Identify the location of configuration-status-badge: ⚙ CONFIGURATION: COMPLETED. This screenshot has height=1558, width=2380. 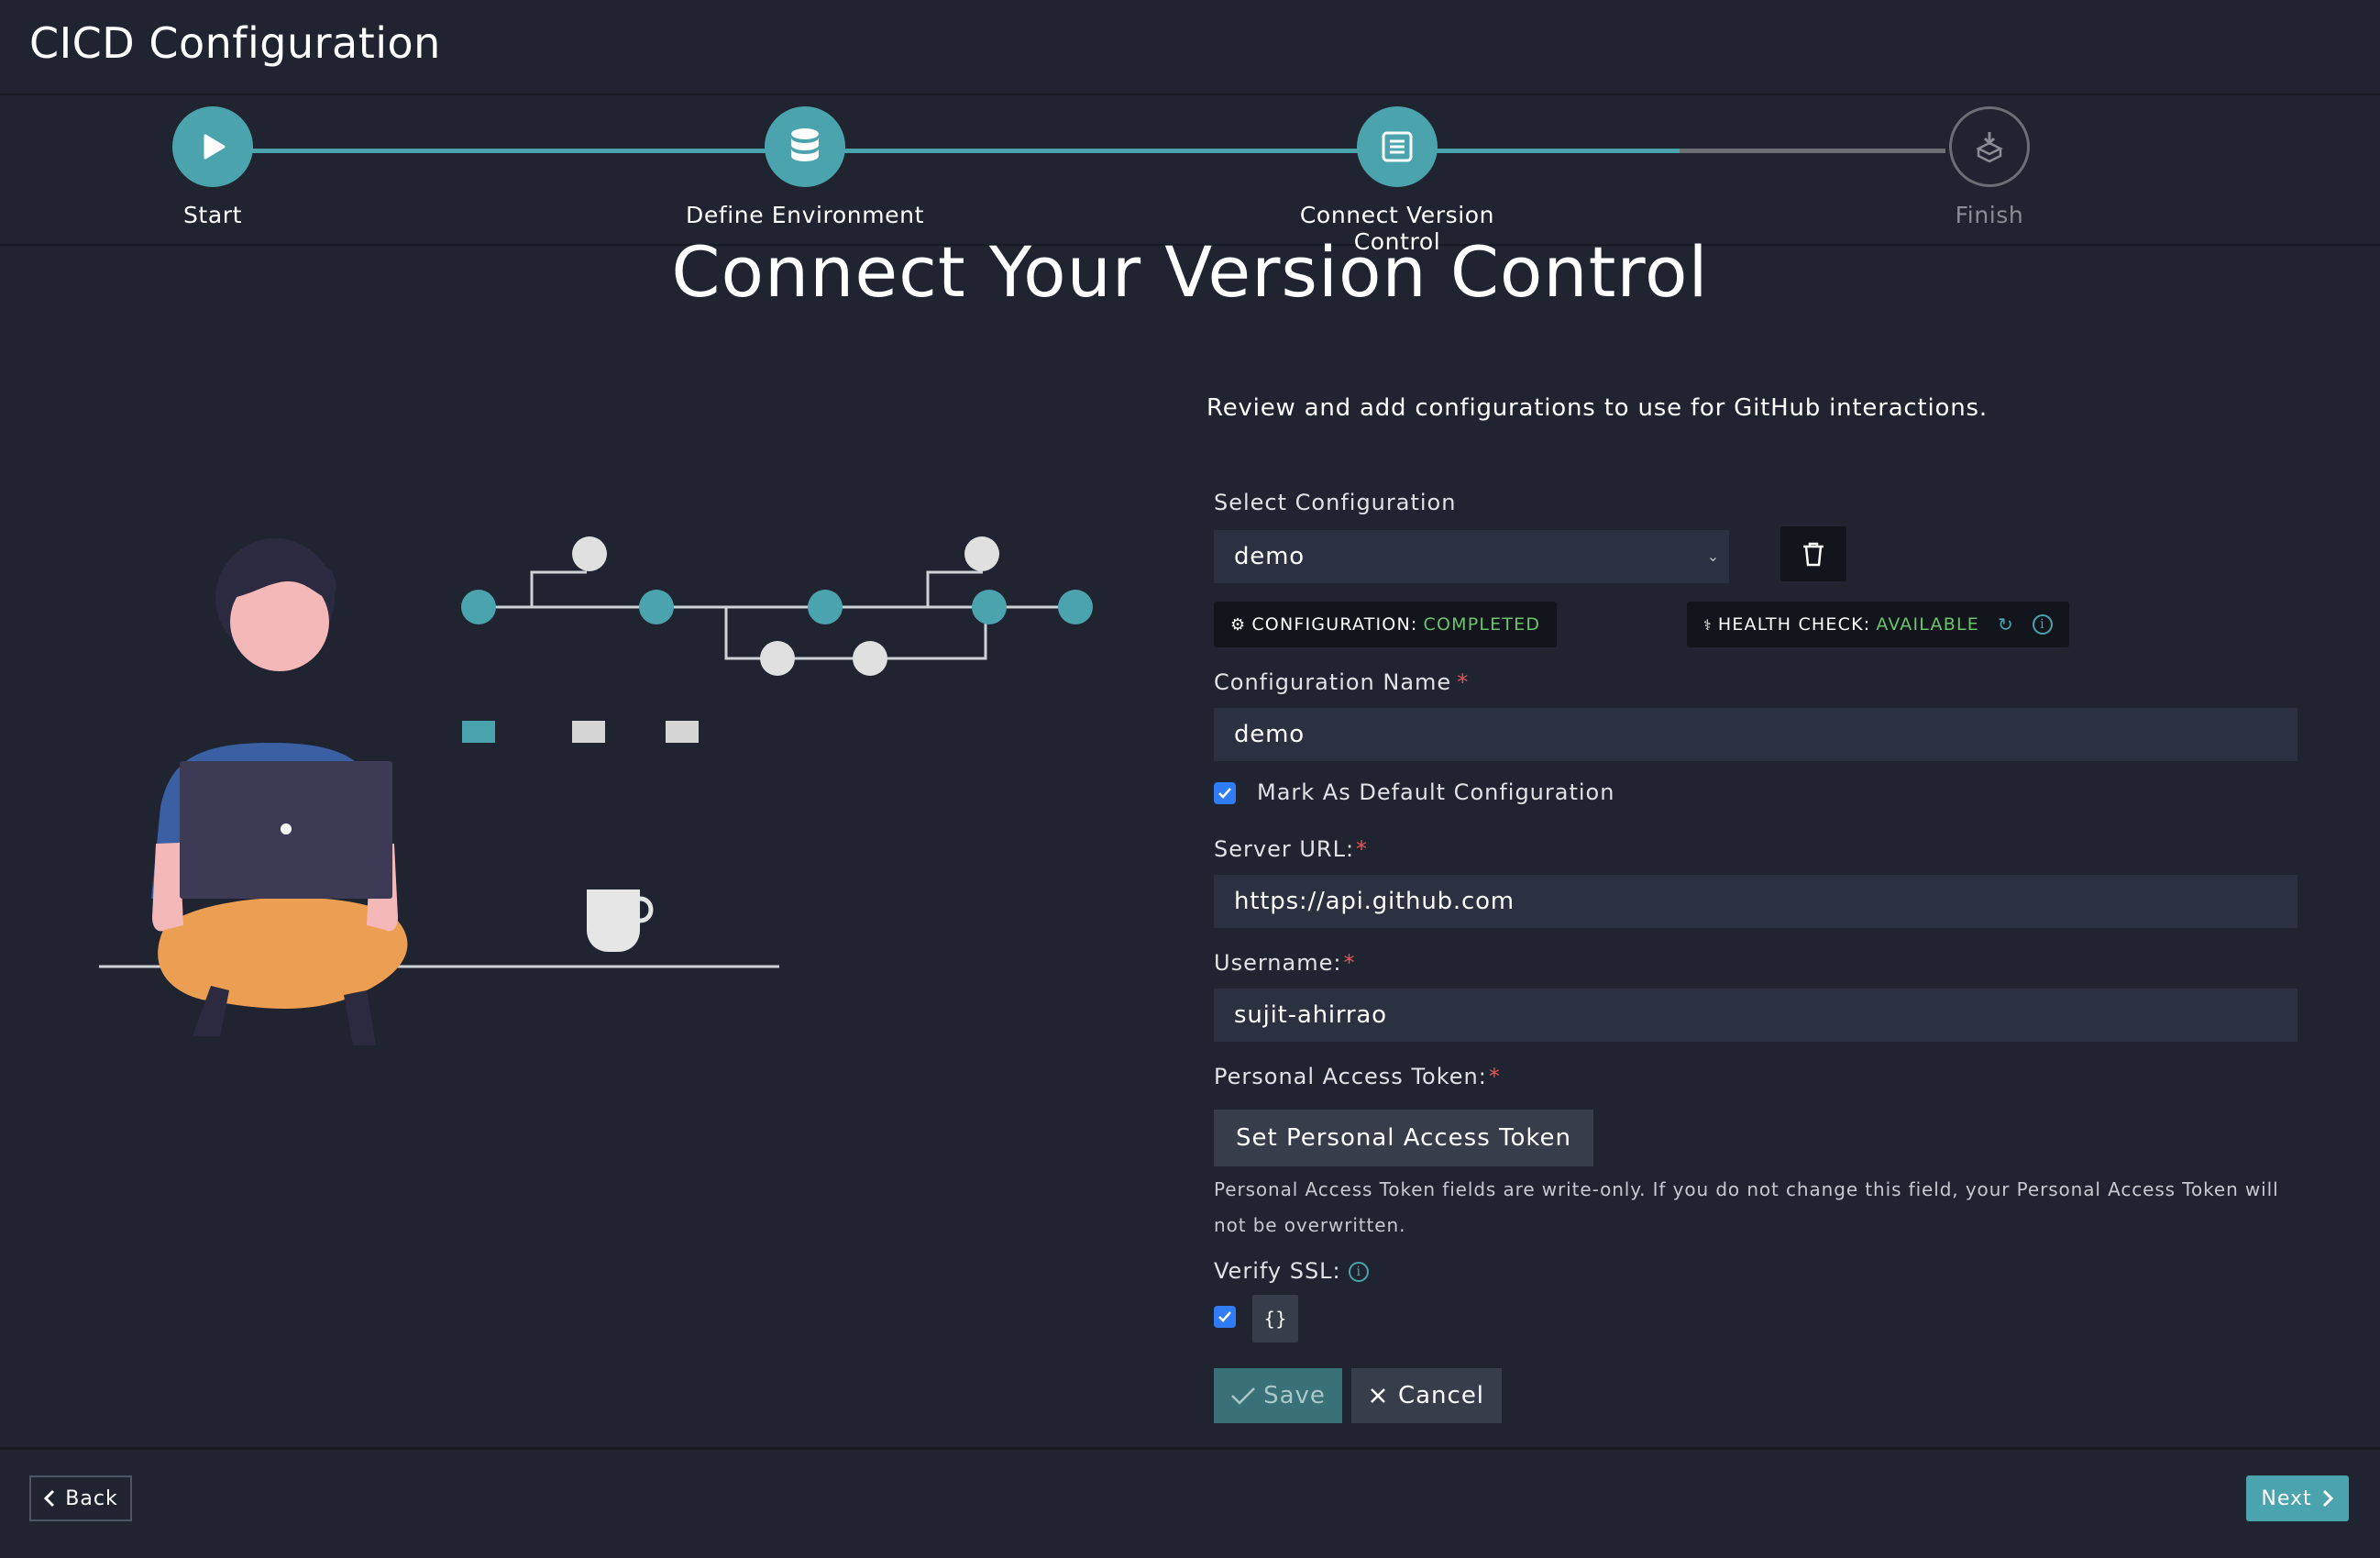
(1386, 624).